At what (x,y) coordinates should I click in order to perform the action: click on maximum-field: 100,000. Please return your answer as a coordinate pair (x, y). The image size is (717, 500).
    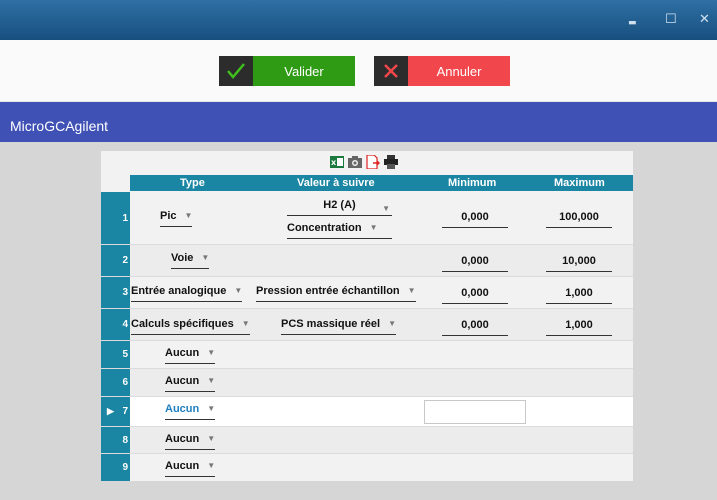
    Looking at the image, I should click on (579, 219).